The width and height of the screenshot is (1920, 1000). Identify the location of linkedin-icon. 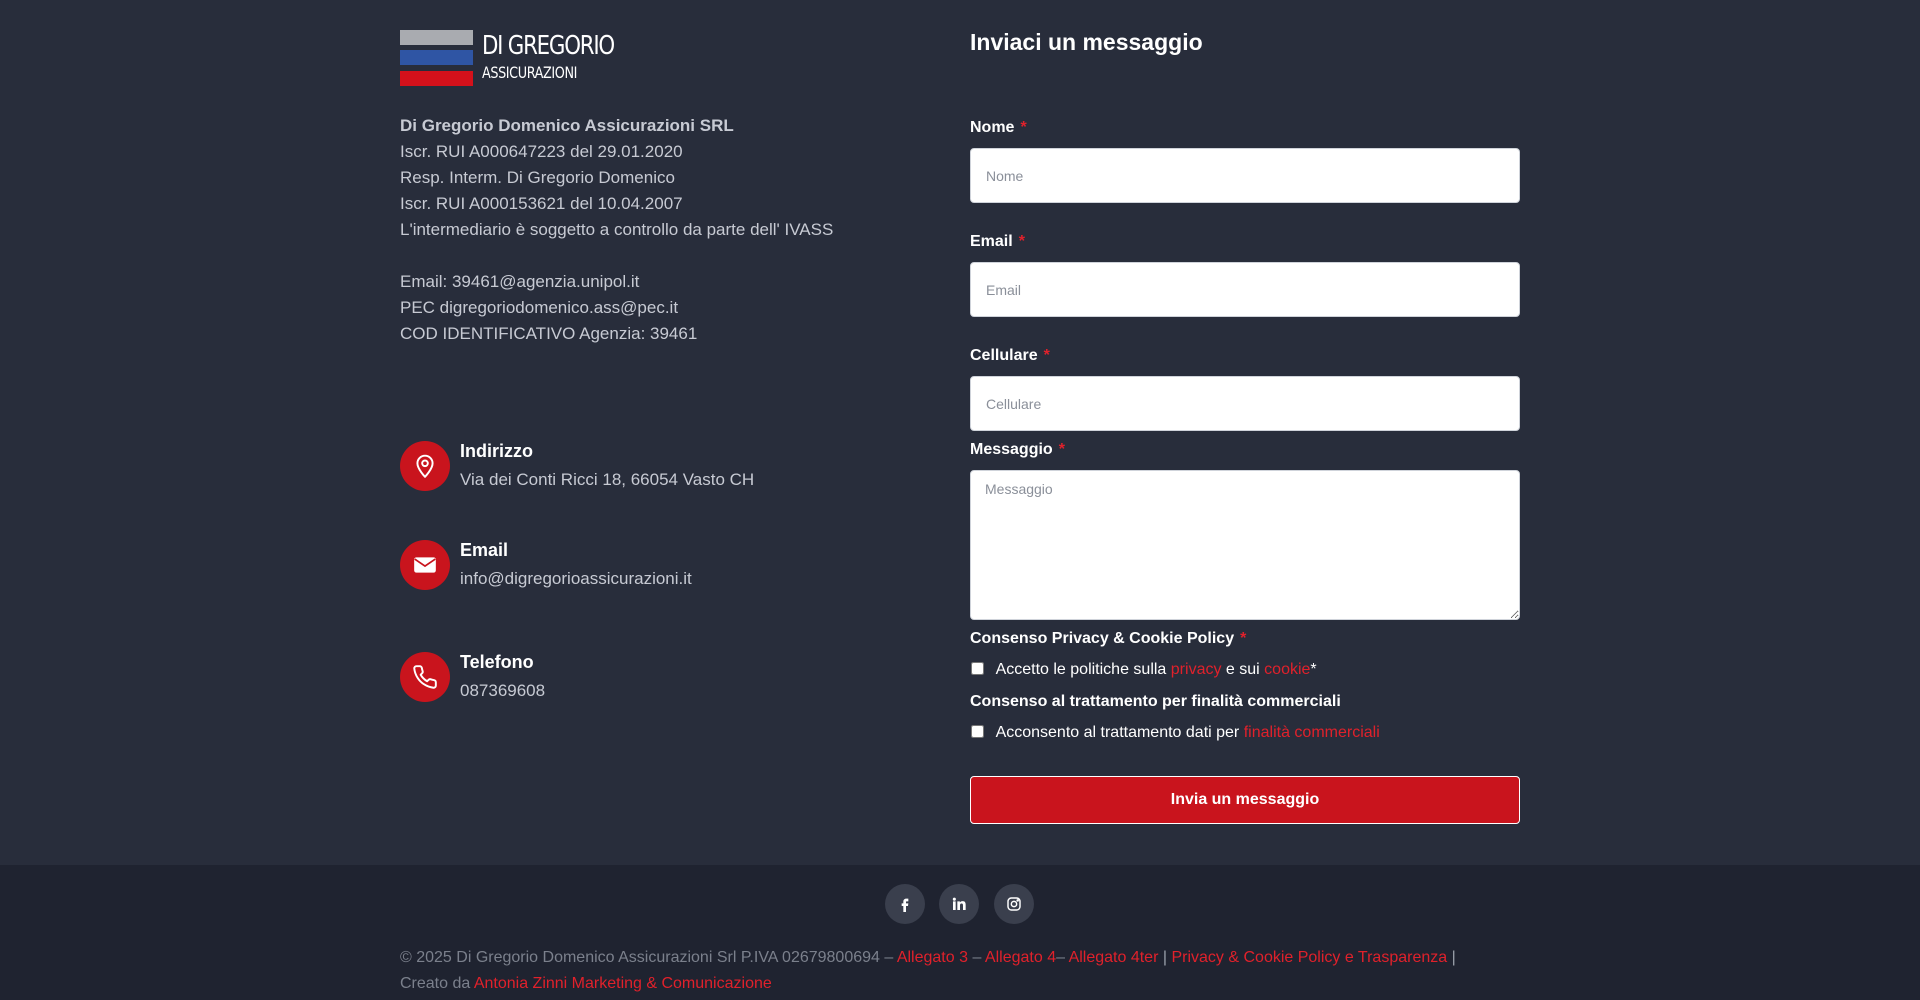
(959, 904).